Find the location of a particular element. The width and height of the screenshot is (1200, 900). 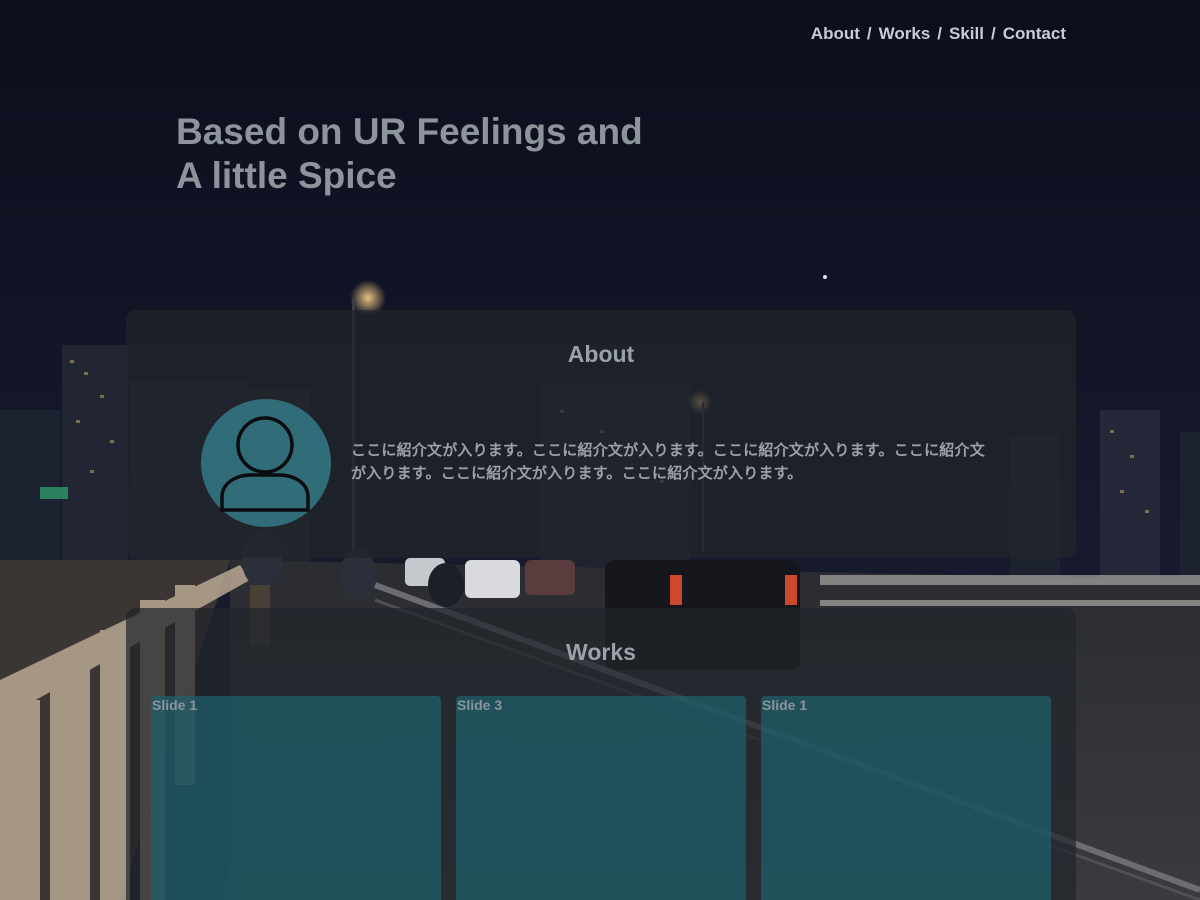

user-icon is located at coordinates (265, 464).